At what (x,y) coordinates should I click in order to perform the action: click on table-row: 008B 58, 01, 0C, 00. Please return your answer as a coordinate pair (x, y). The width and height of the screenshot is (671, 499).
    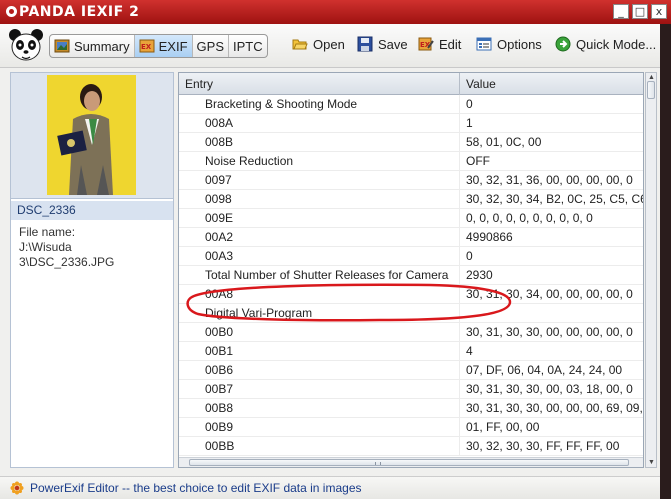
    Looking at the image, I should click on (411, 142).